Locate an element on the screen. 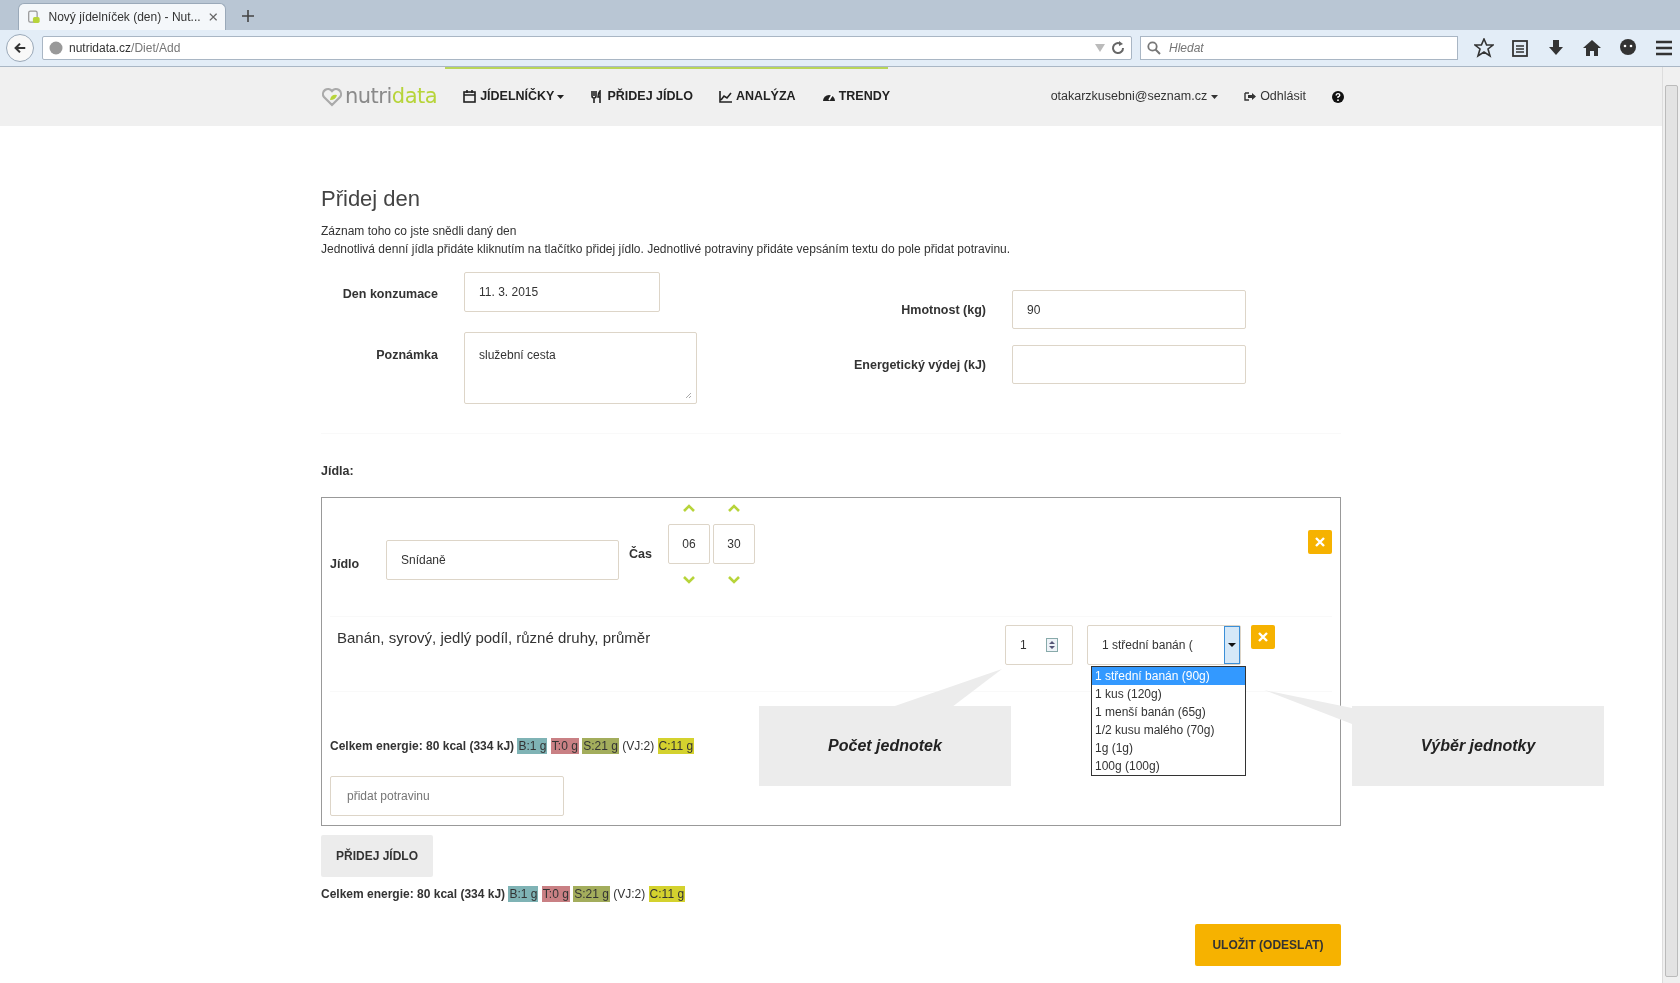 The image size is (1680, 983). line-chart-icon is located at coordinates (725, 96).